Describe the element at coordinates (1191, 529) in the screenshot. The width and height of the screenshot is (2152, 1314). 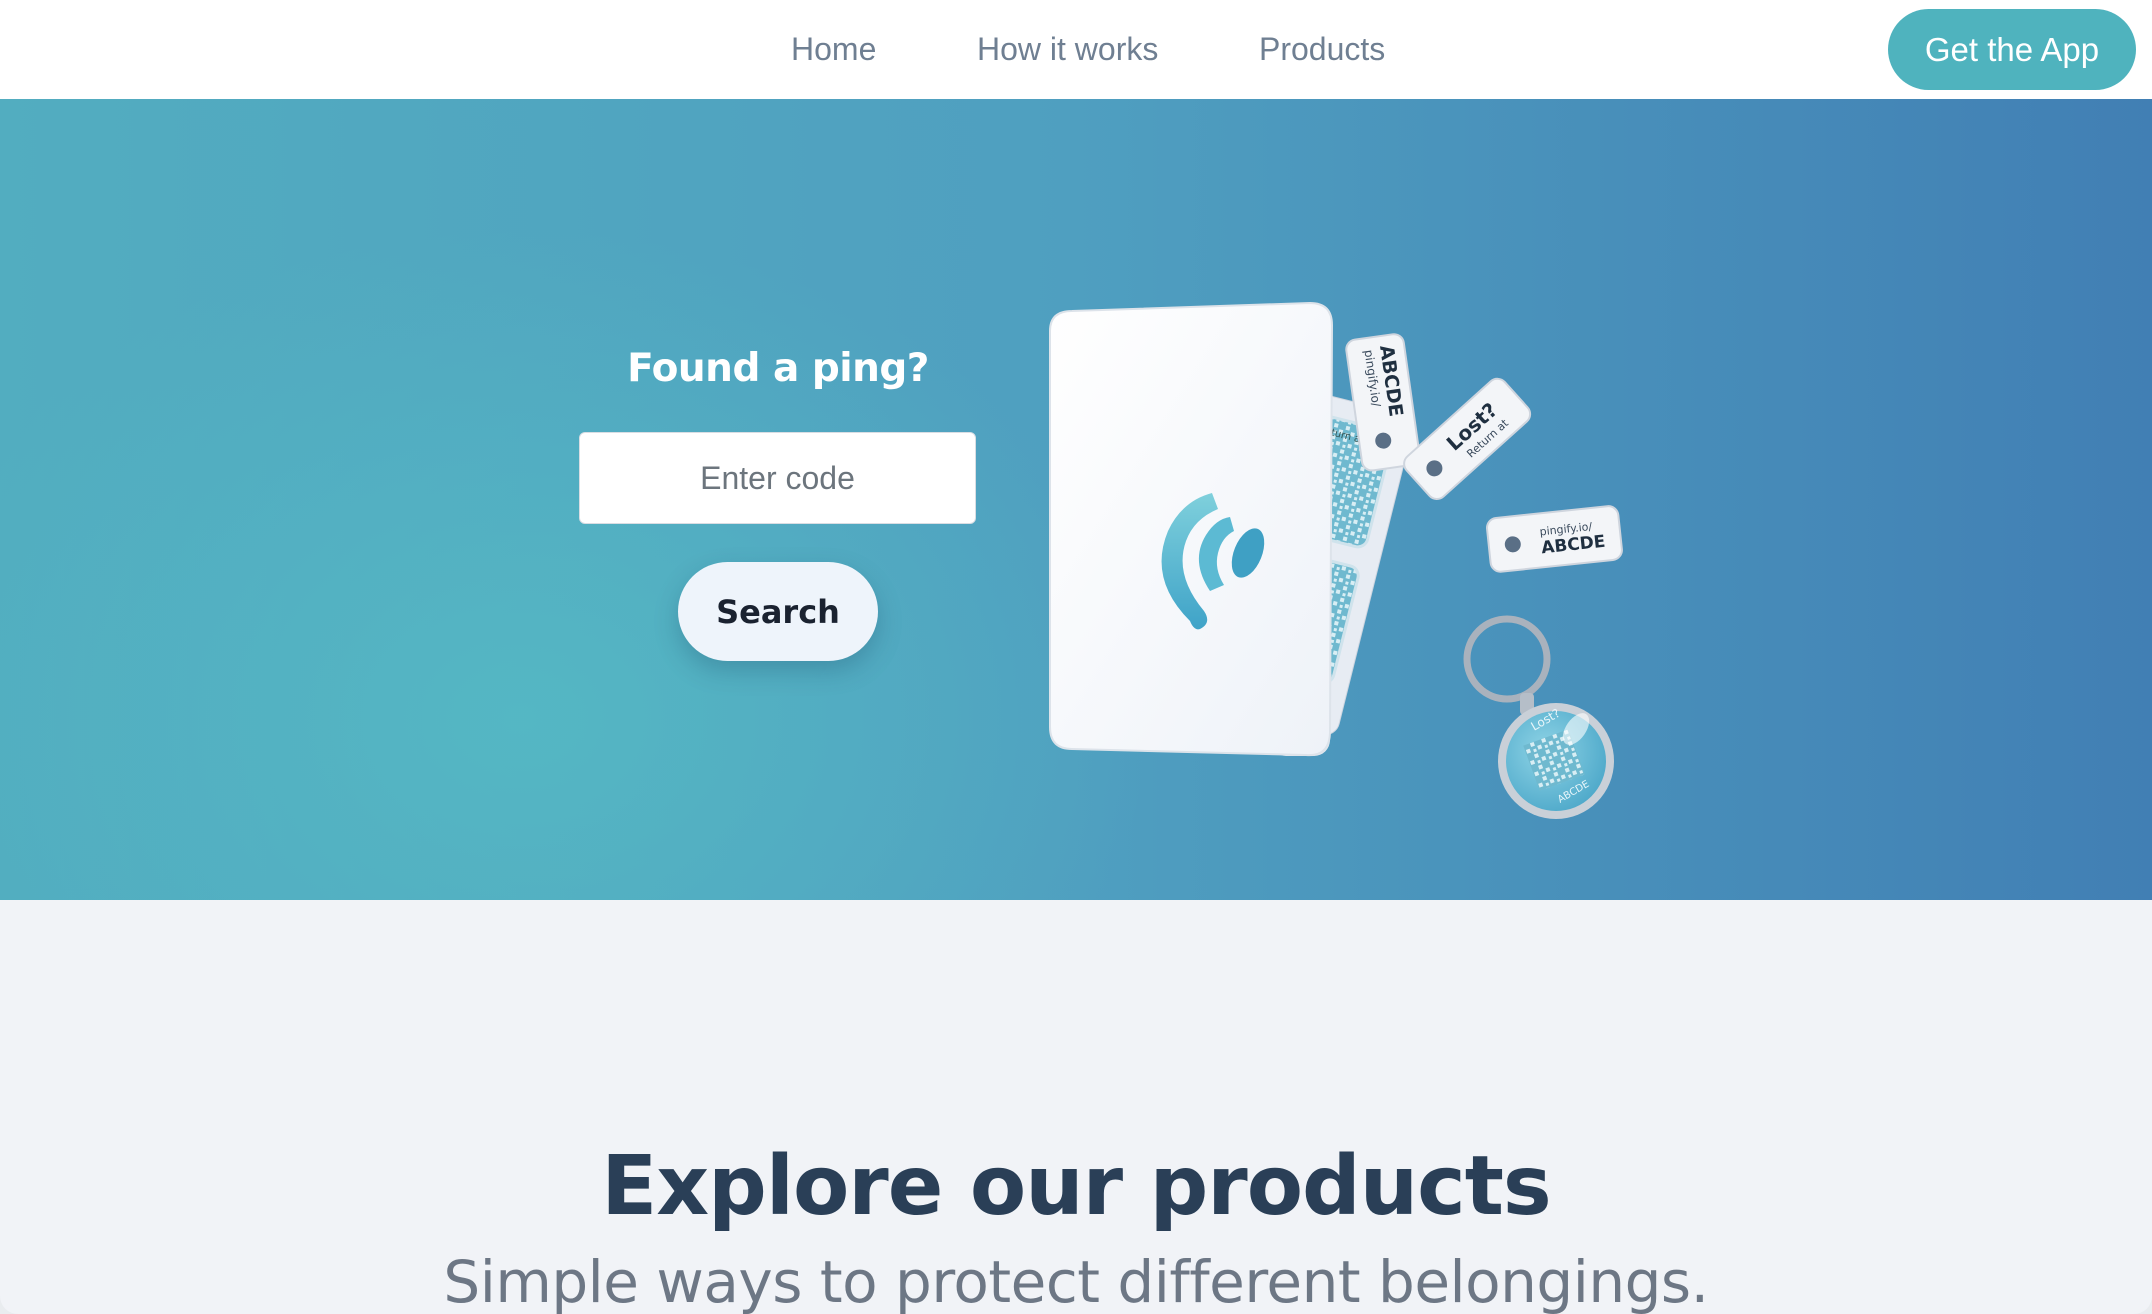
I see `pingify-card` at that location.